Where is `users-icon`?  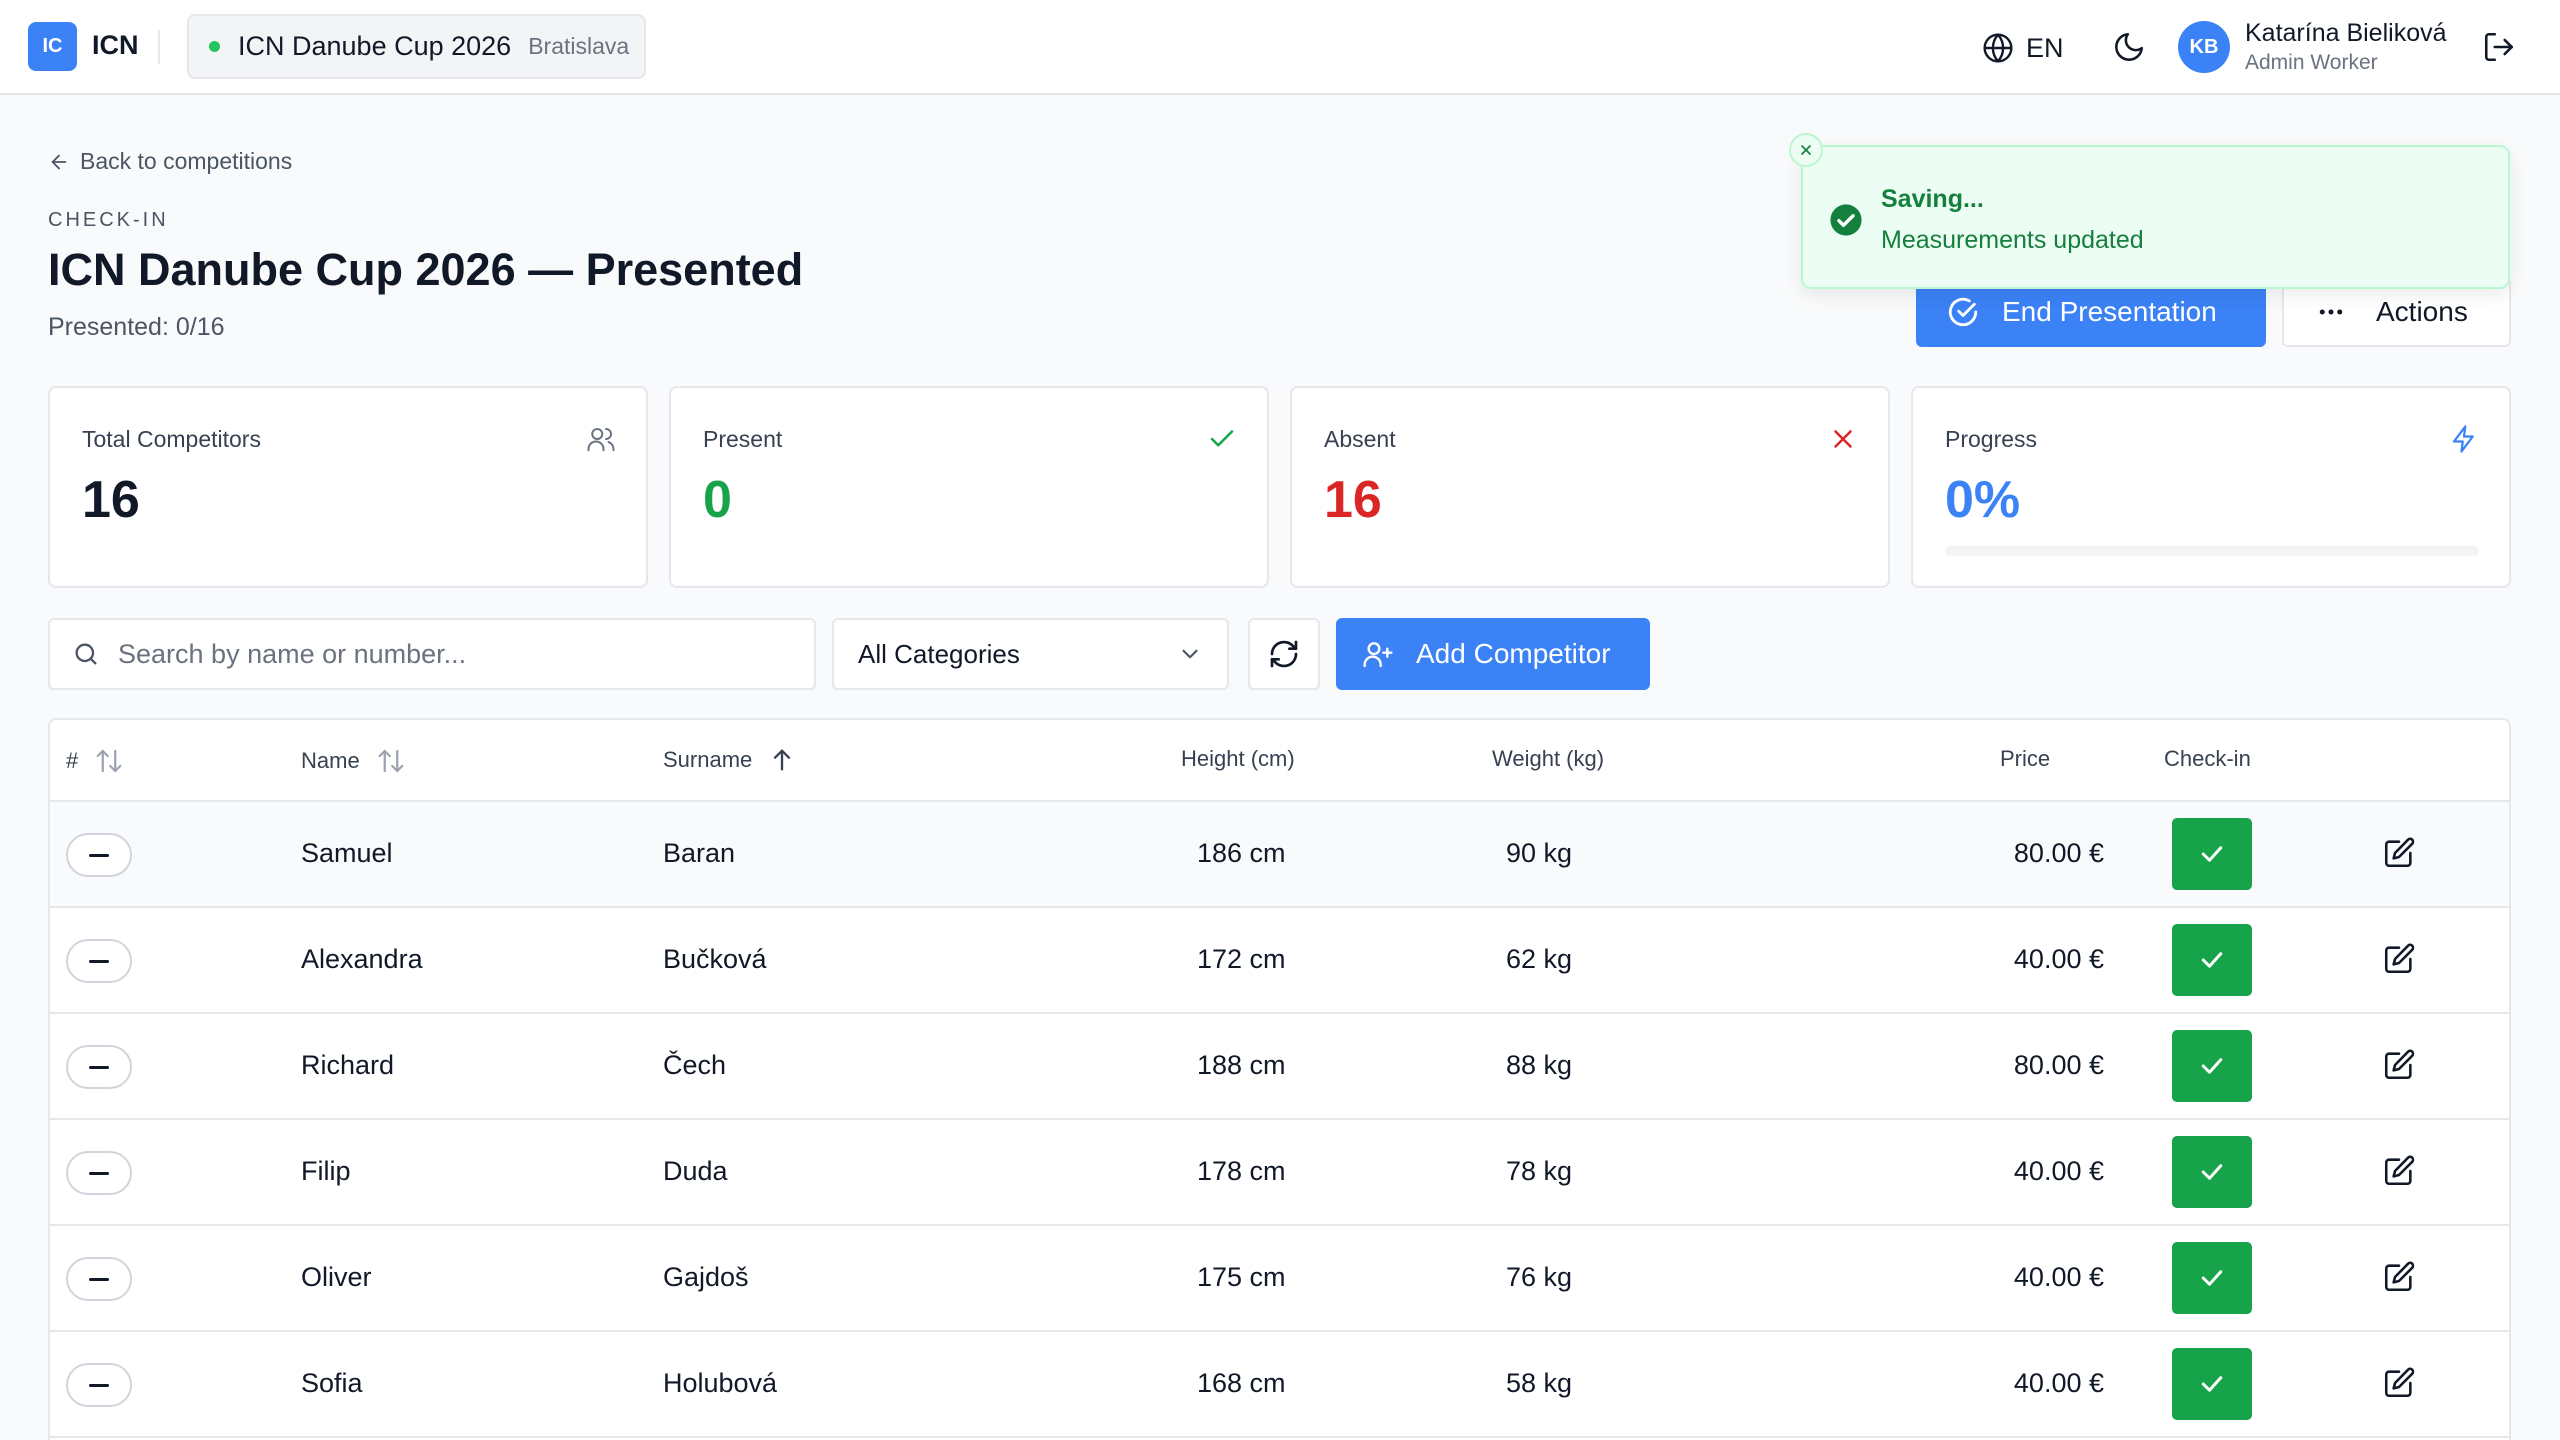
users-icon is located at coordinates (601, 440).